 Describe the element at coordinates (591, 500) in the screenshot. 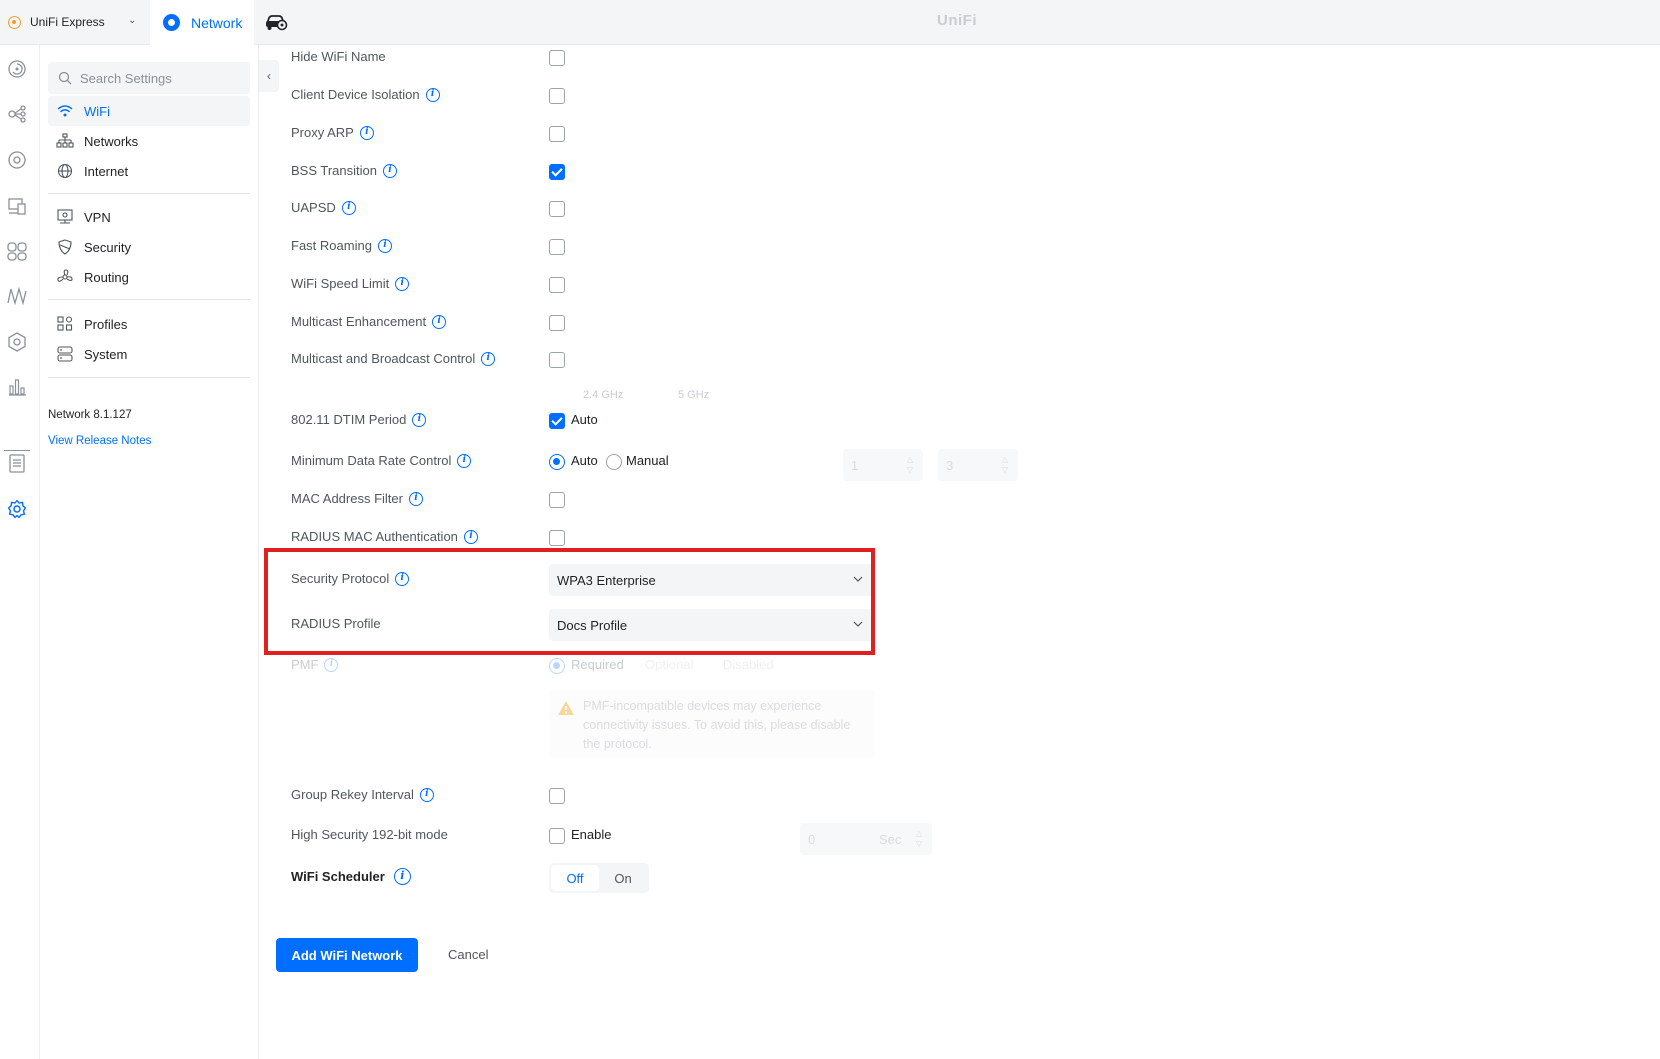

I see `mac-filter-row: MAC Address Filter i` at that location.